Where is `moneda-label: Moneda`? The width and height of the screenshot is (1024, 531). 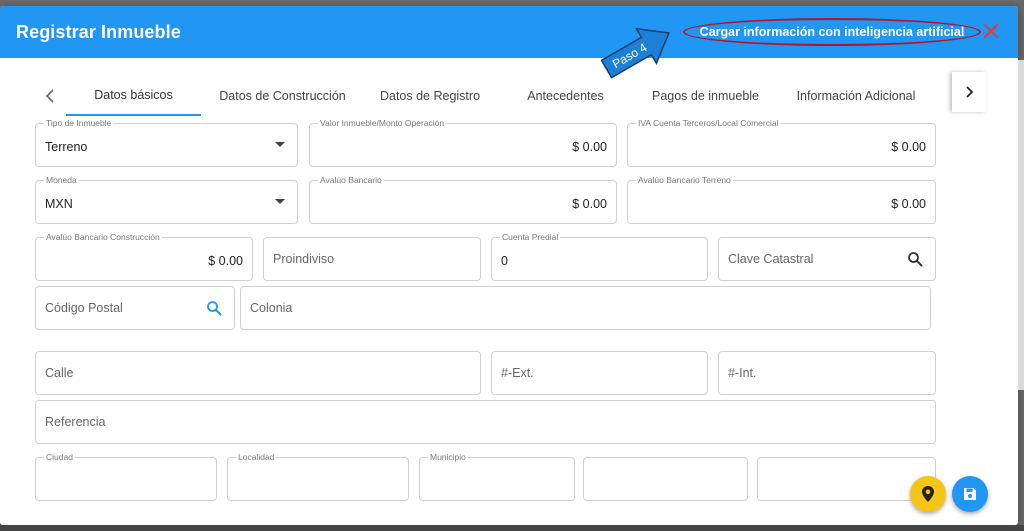 moneda-label: Moneda is located at coordinates (61, 180).